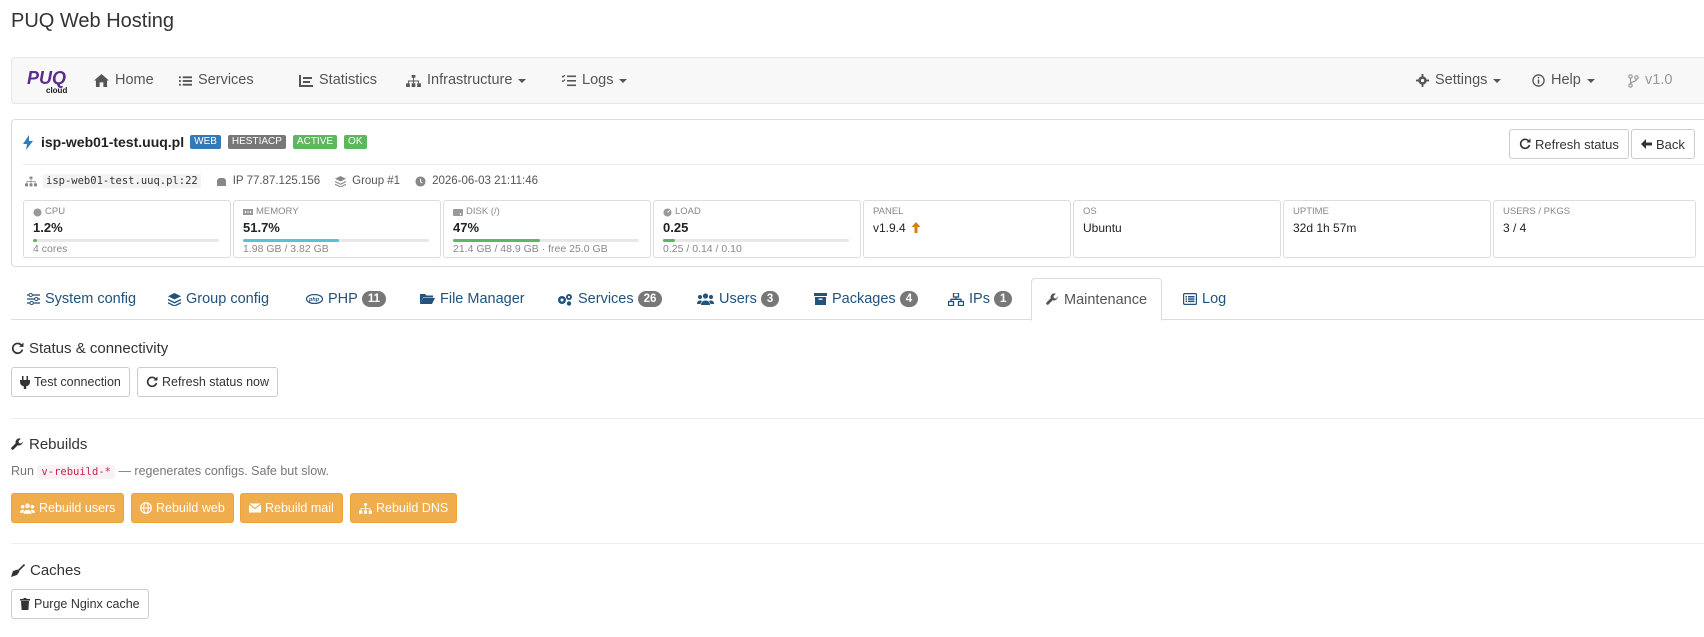 Image resolution: width=1704 pixels, height=637 pixels. What do you see at coordinates (76, 472) in the screenshot?
I see `rebuilds-desc-code: v-rebuild-*` at bounding box center [76, 472].